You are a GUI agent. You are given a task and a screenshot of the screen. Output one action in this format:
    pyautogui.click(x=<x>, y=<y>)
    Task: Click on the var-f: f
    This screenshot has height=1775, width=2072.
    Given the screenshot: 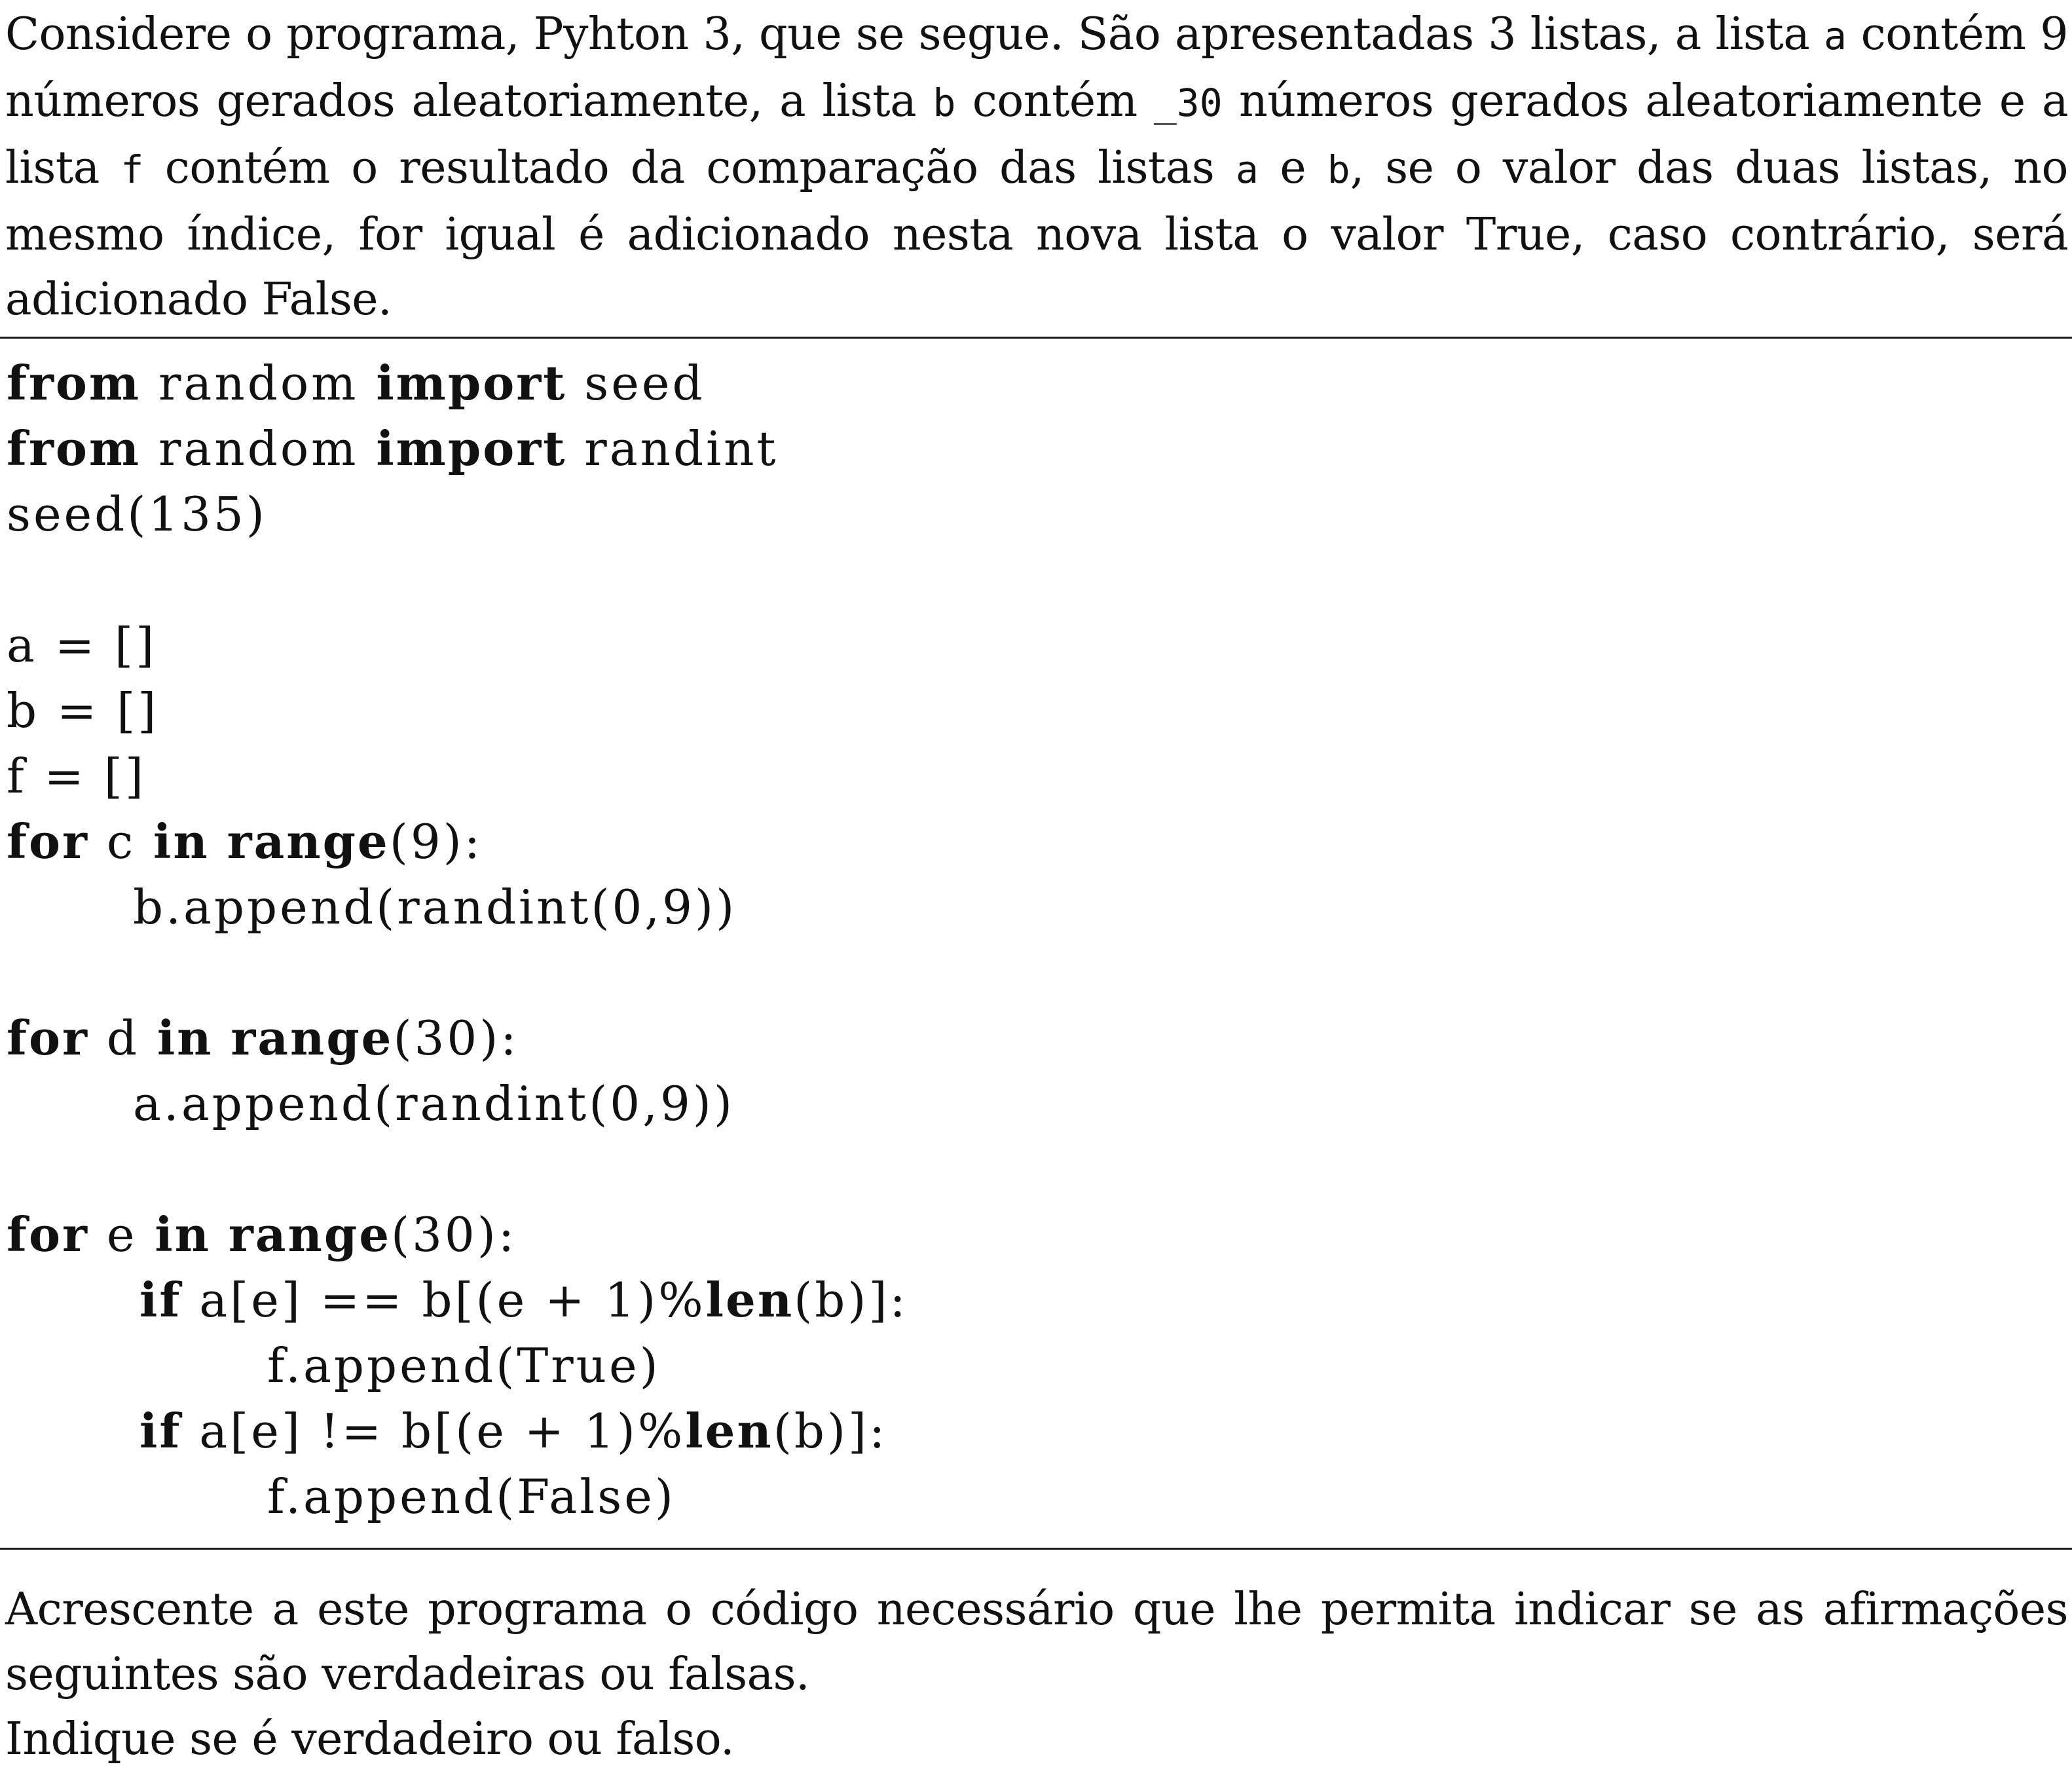 What is the action you would take?
    pyautogui.click(x=132, y=169)
    